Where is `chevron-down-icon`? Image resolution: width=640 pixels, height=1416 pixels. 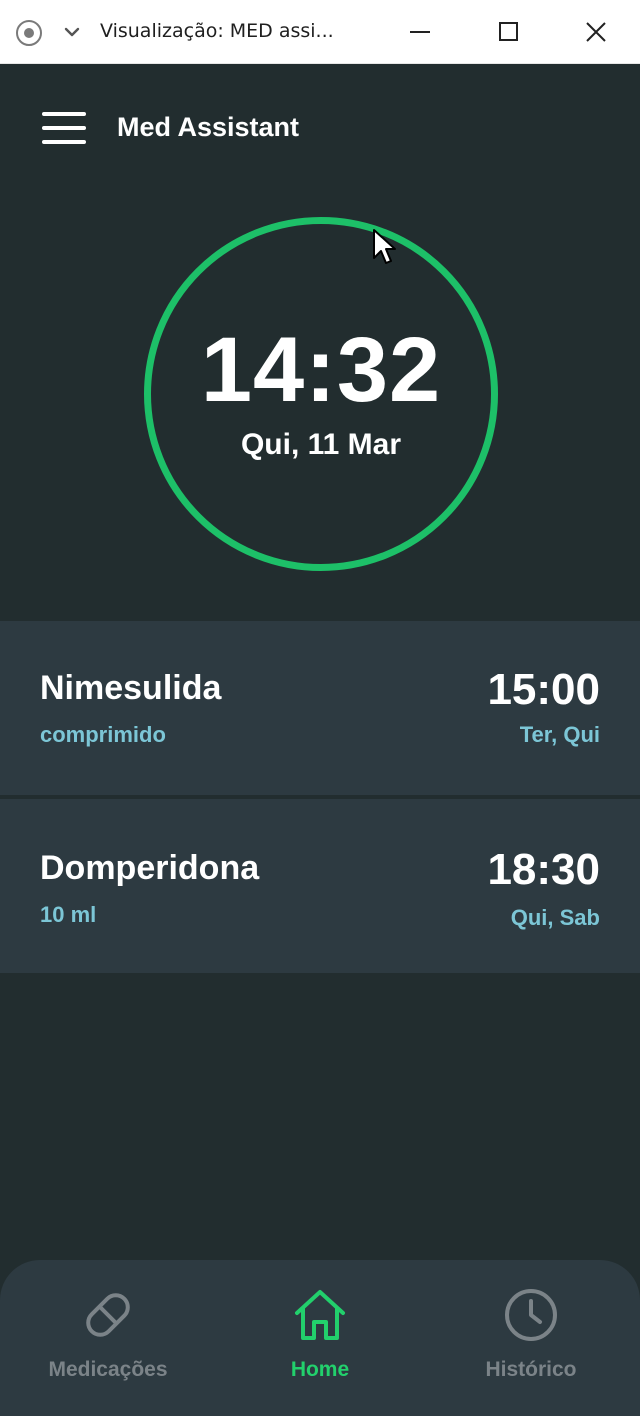
chevron-down-icon is located at coordinates (72, 32).